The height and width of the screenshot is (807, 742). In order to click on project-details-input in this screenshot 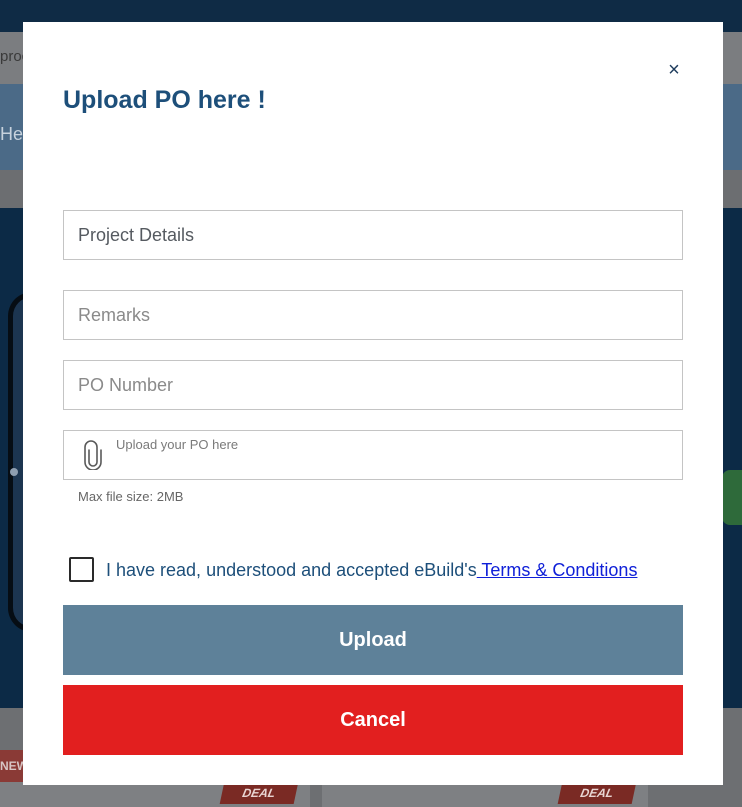, I will do `click(373, 235)`.